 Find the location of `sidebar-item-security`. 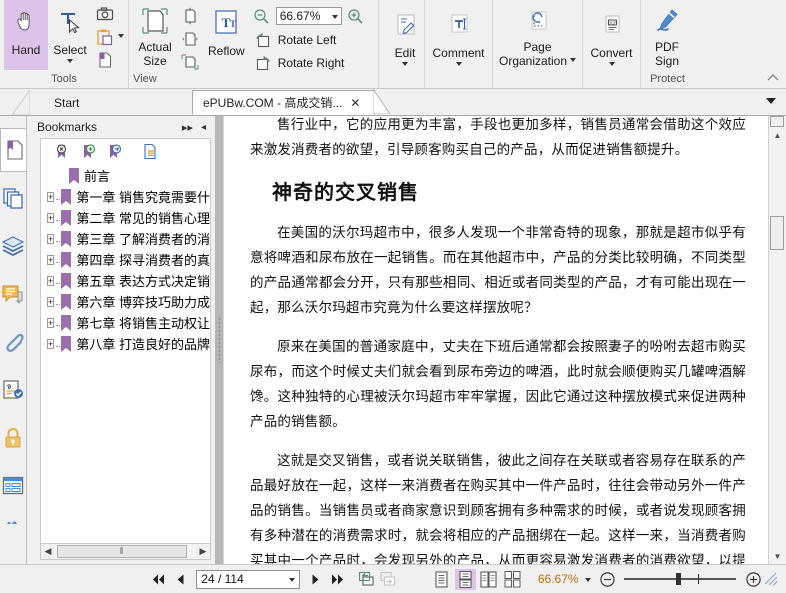

sidebar-item-security is located at coordinates (13, 438).